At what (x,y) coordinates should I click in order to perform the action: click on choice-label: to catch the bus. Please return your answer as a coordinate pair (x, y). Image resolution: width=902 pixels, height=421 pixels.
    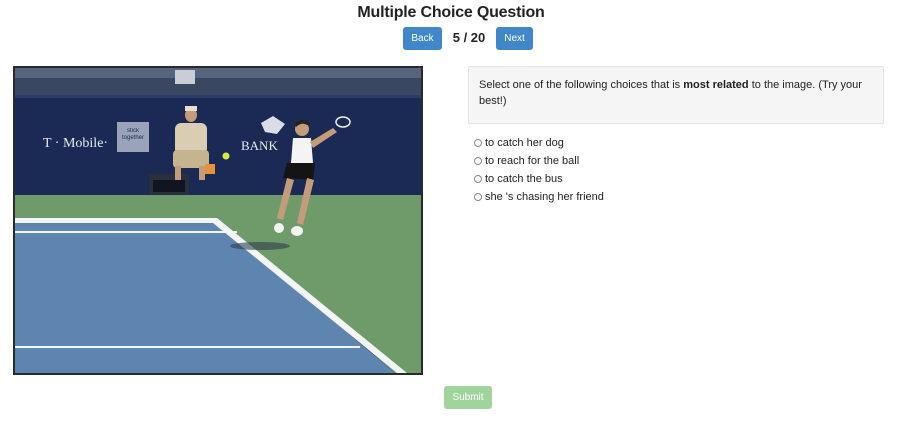
    Looking at the image, I should click on (524, 179).